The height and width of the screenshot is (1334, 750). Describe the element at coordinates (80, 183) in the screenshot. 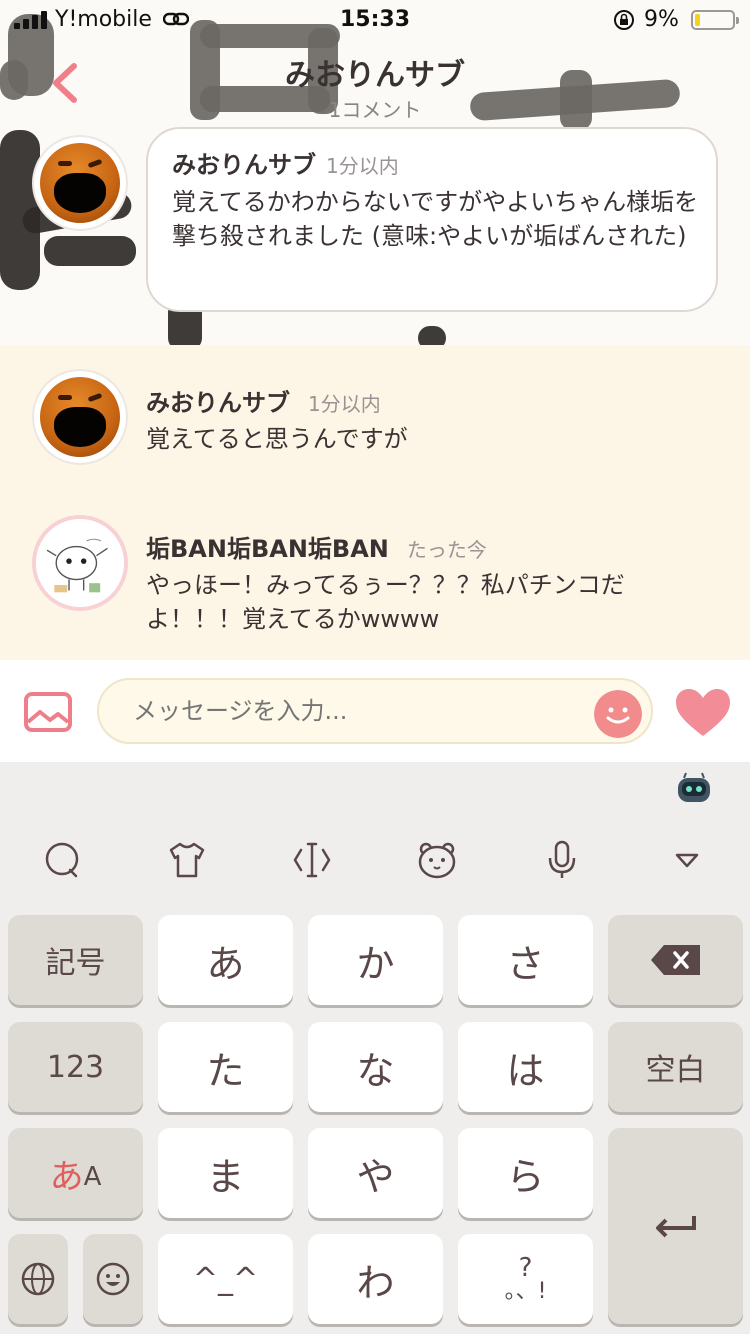

I see `post-author-avatar` at that location.